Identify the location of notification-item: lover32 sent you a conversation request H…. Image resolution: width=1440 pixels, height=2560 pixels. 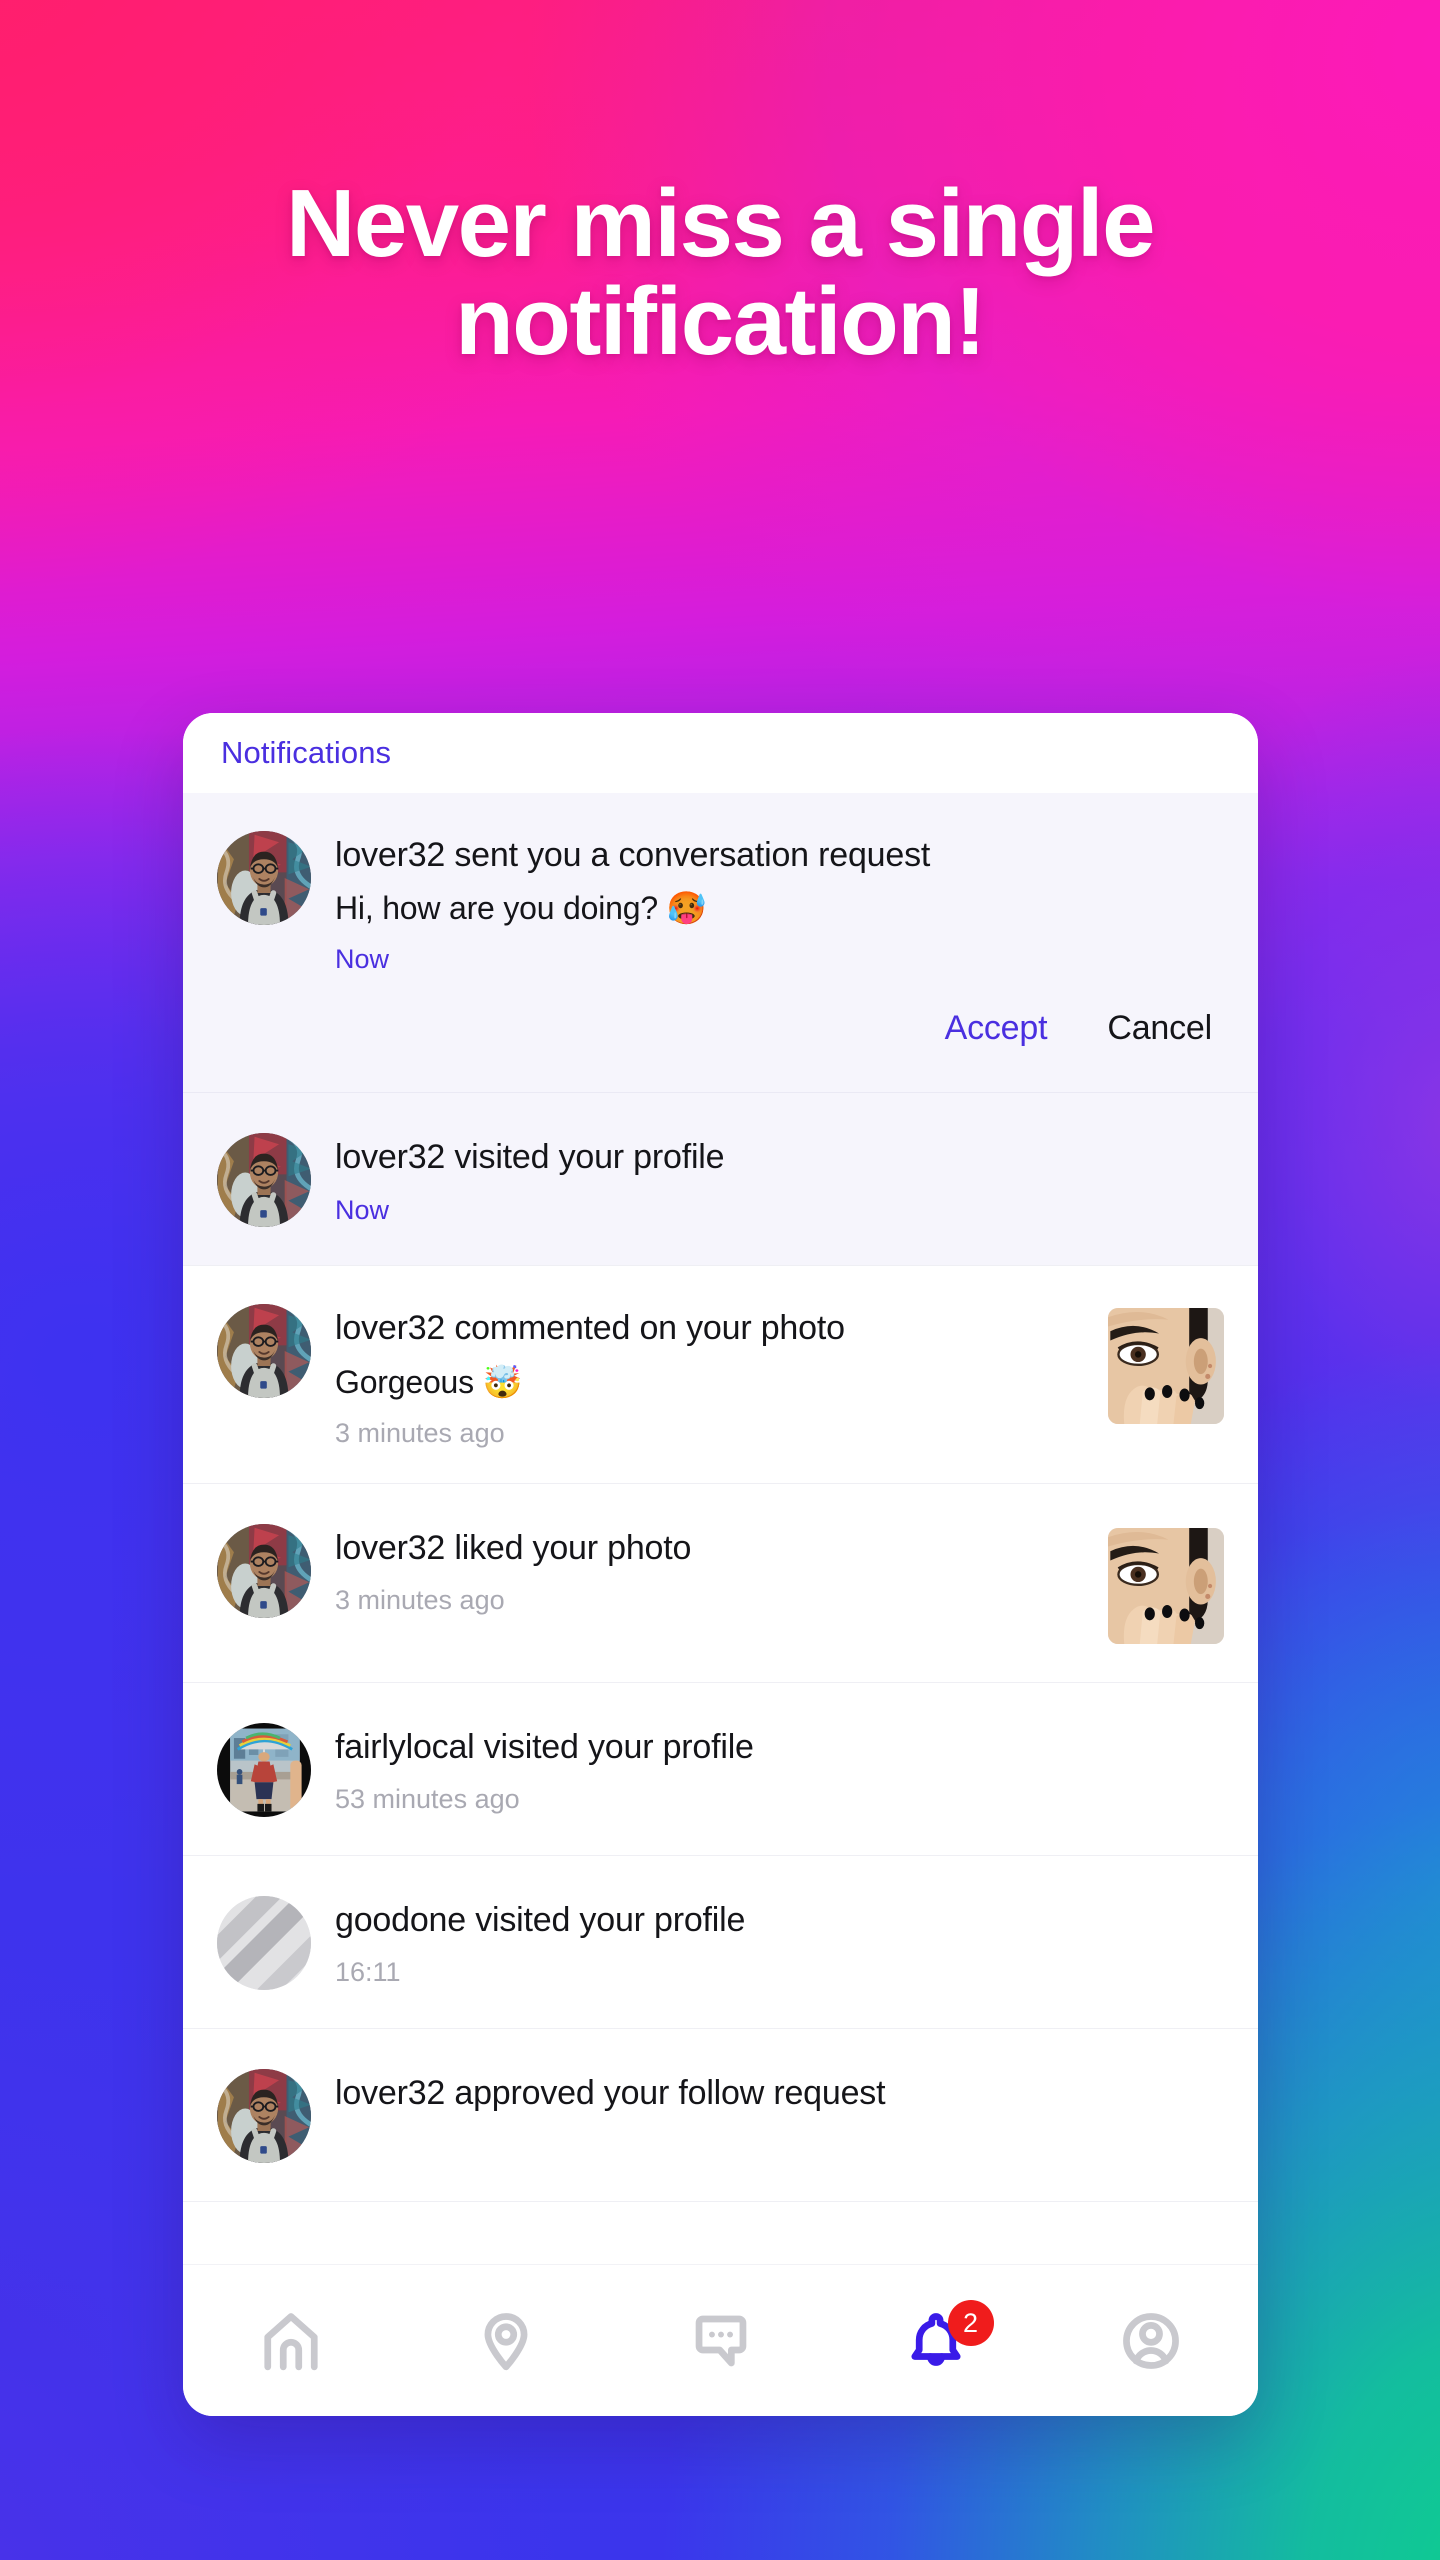
(720, 943).